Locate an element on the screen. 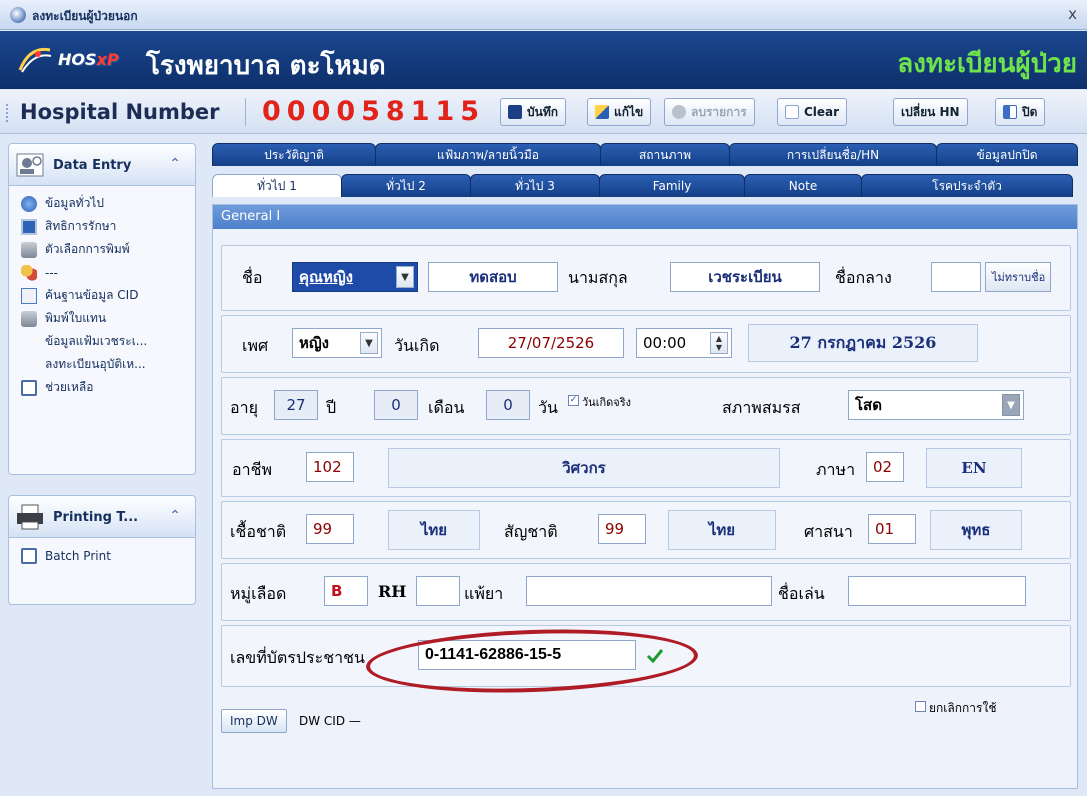 Image resolution: width=1087 pixels, height=796 pixels. save-button: บันทึก is located at coordinates (533, 112).